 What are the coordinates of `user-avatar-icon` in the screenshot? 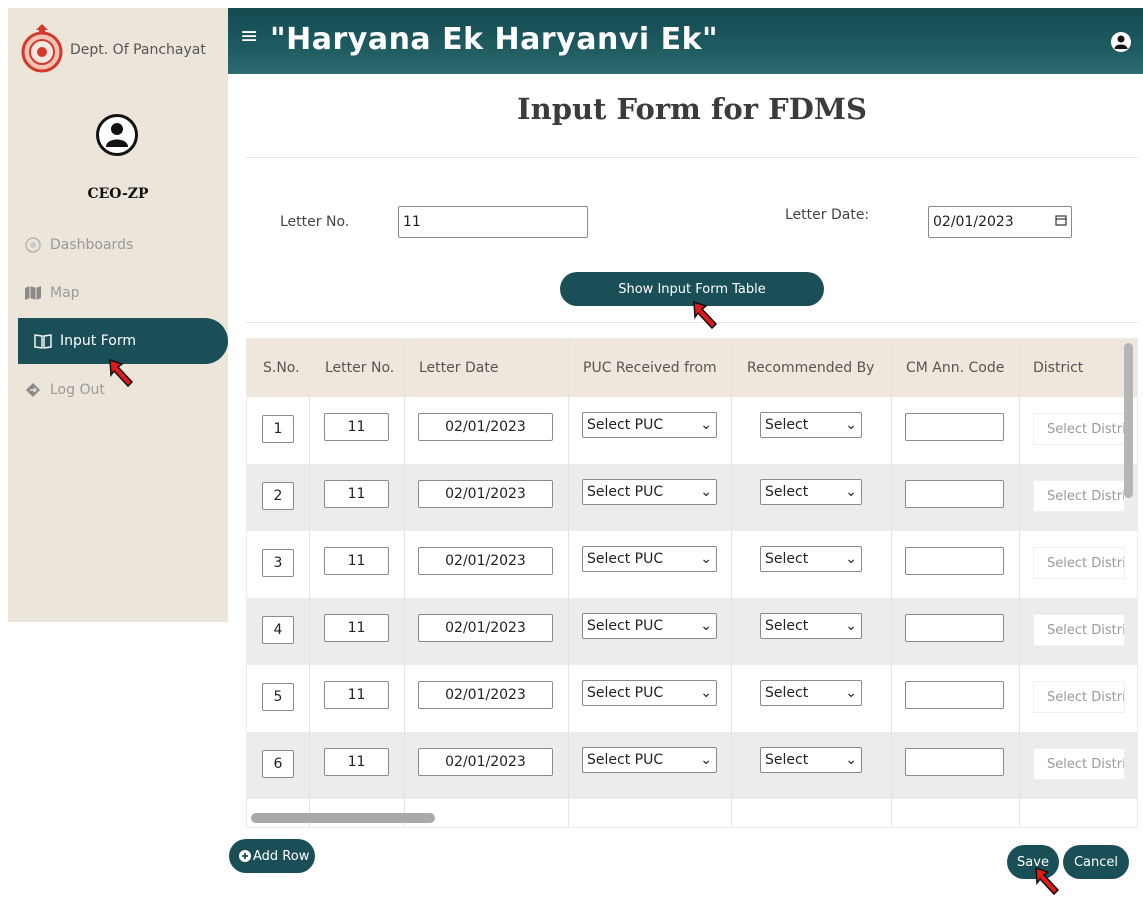 It's located at (117, 135).